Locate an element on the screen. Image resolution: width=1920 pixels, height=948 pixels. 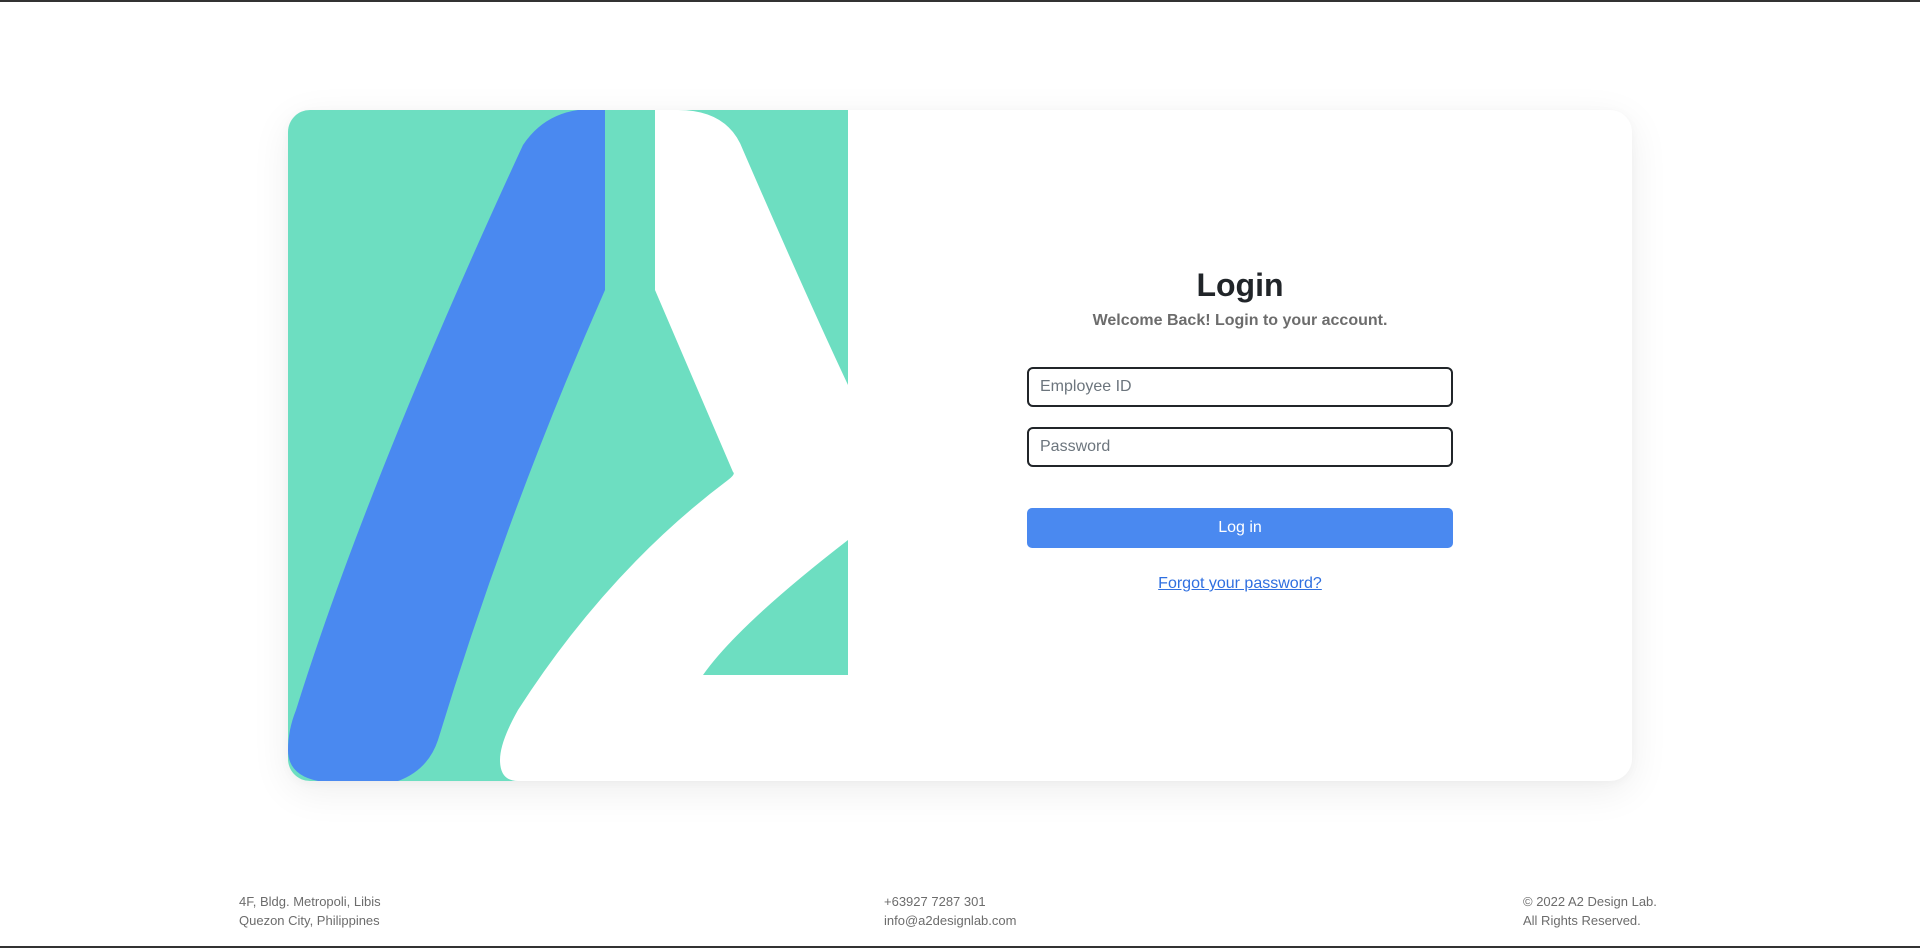
login-button: Log in is located at coordinates (1240, 528).